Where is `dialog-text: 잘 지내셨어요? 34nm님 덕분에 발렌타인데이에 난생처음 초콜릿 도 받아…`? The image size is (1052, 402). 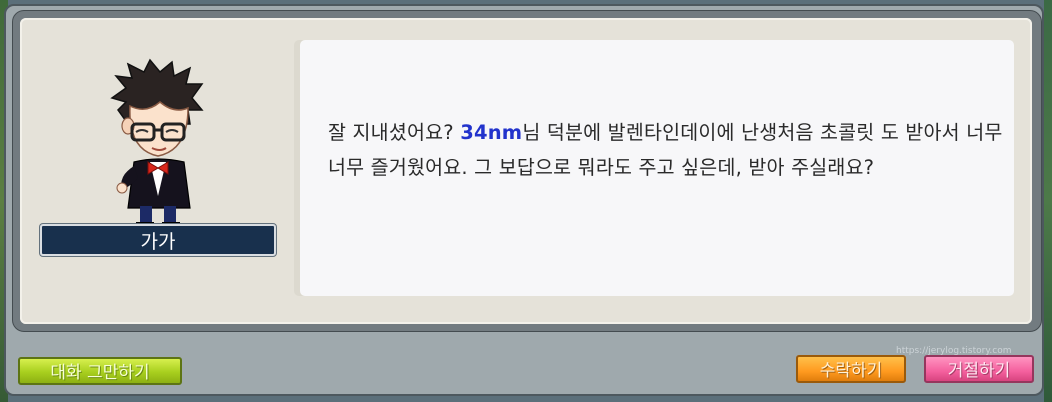
dialog-text: 잘 지내셨어요? 34nm님 덕분에 발렌타인데이에 난생처음 초콜릿 도 받아… is located at coordinates (668, 150).